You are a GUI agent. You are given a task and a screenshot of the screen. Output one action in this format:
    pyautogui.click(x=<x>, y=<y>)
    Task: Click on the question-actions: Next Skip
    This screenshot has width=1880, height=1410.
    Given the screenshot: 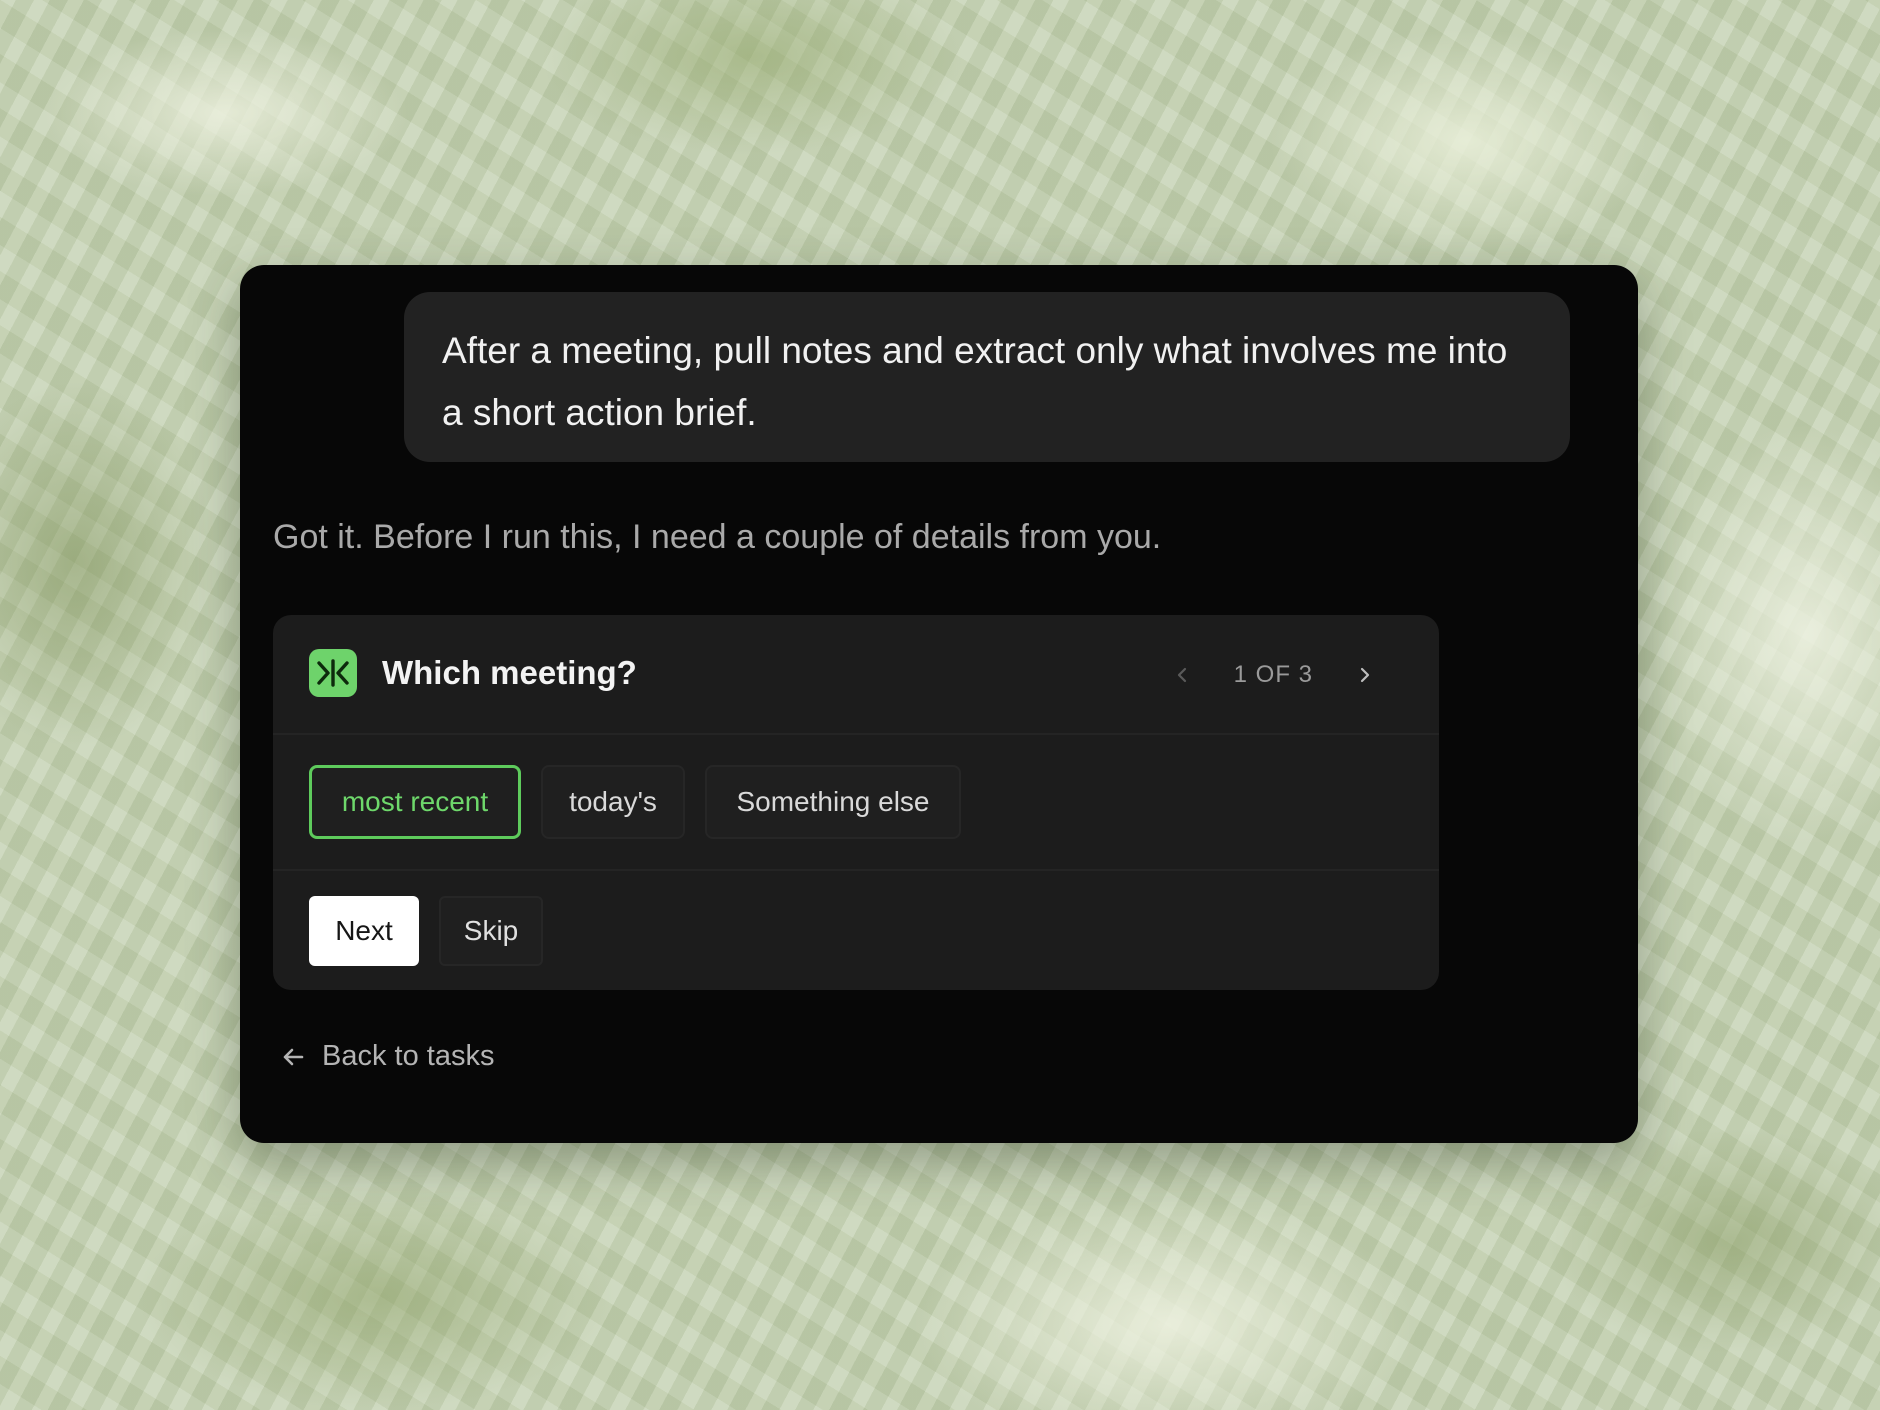 What is the action you would take?
    pyautogui.click(x=856, y=930)
    